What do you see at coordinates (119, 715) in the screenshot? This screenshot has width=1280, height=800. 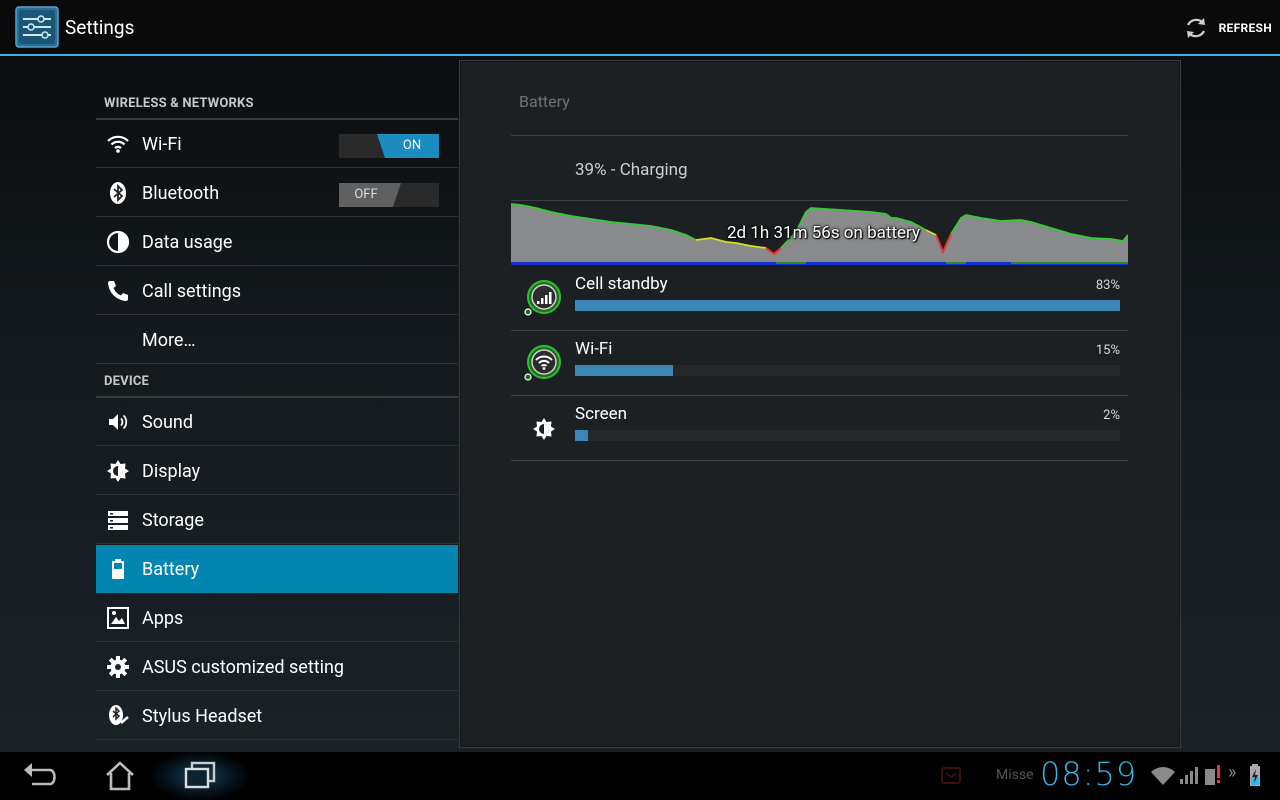 I see `stylus-headset-icon` at bounding box center [119, 715].